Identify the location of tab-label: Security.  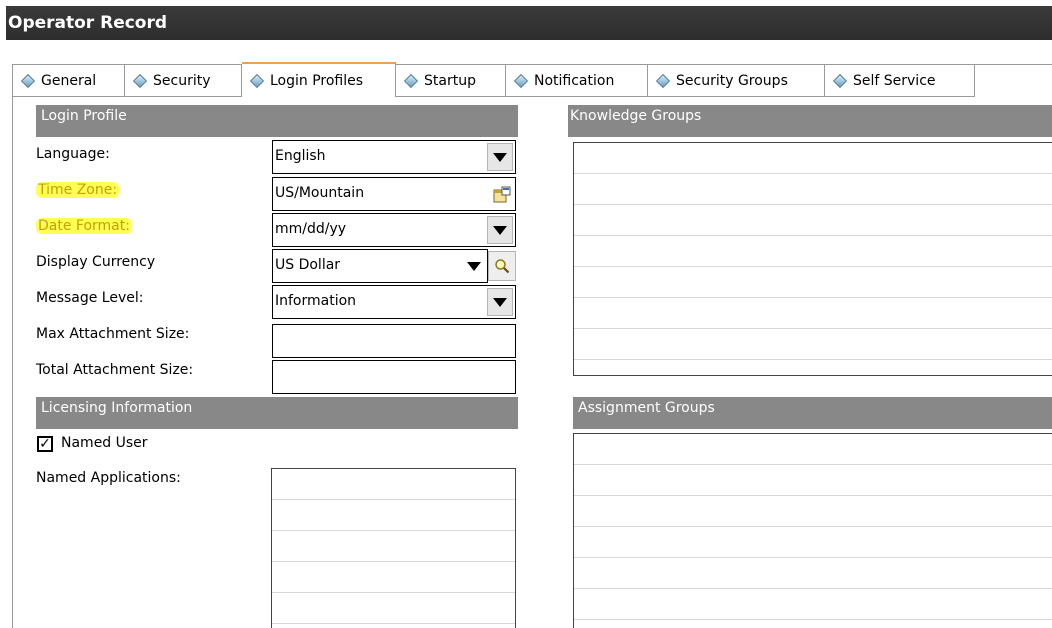
(182, 80).